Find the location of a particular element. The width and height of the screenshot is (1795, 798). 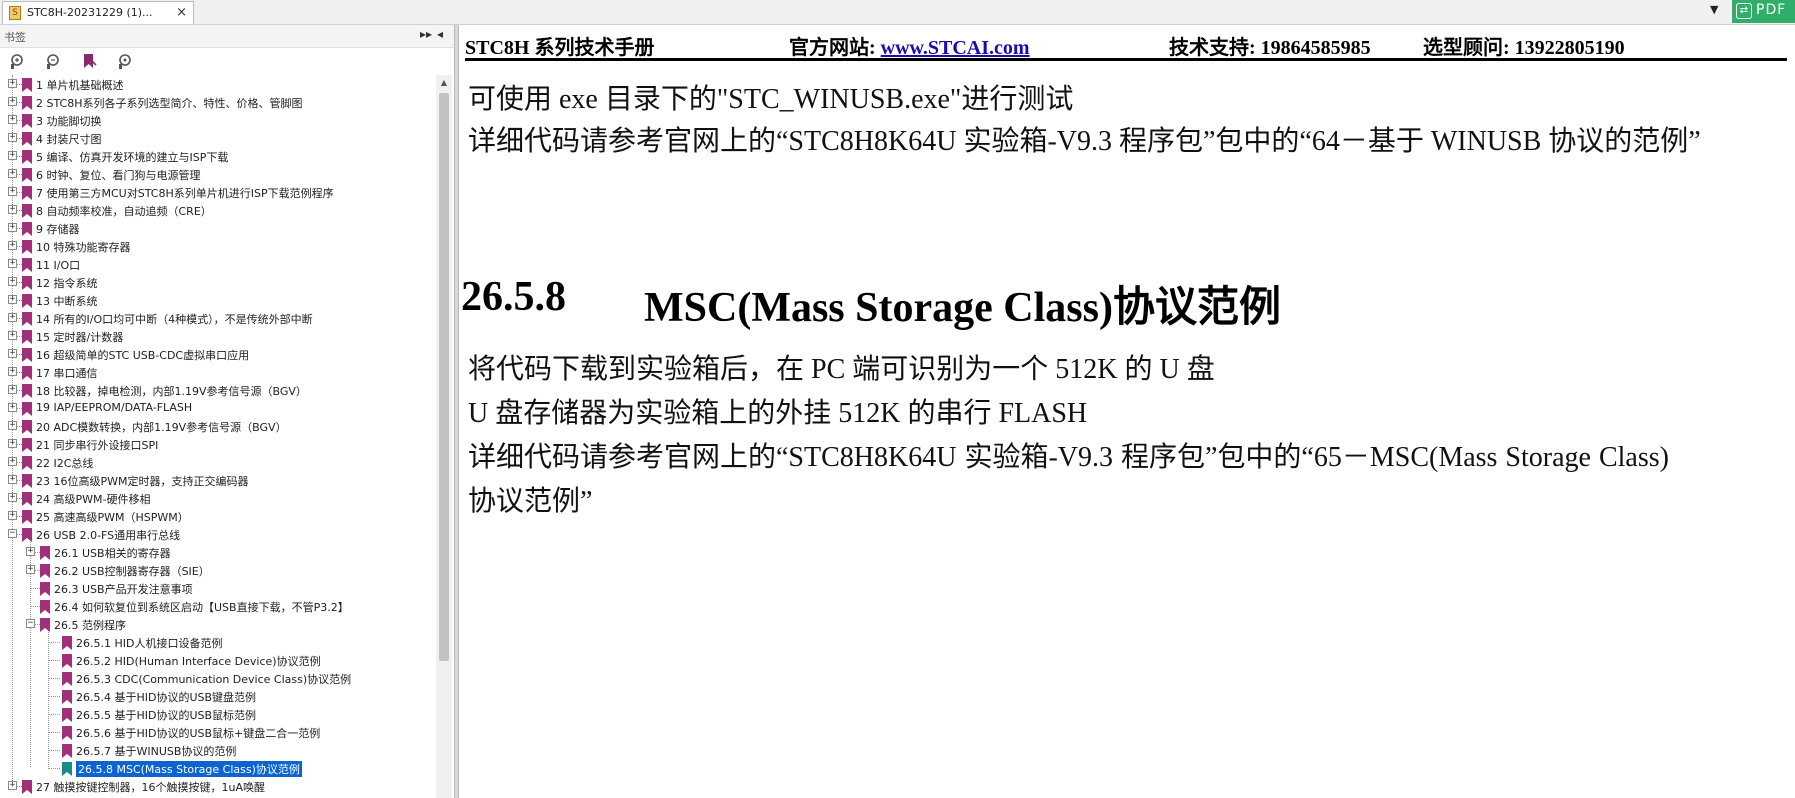

bookmark-item: +25 高速高级PWM（HSPWM） is located at coordinates (218, 516).